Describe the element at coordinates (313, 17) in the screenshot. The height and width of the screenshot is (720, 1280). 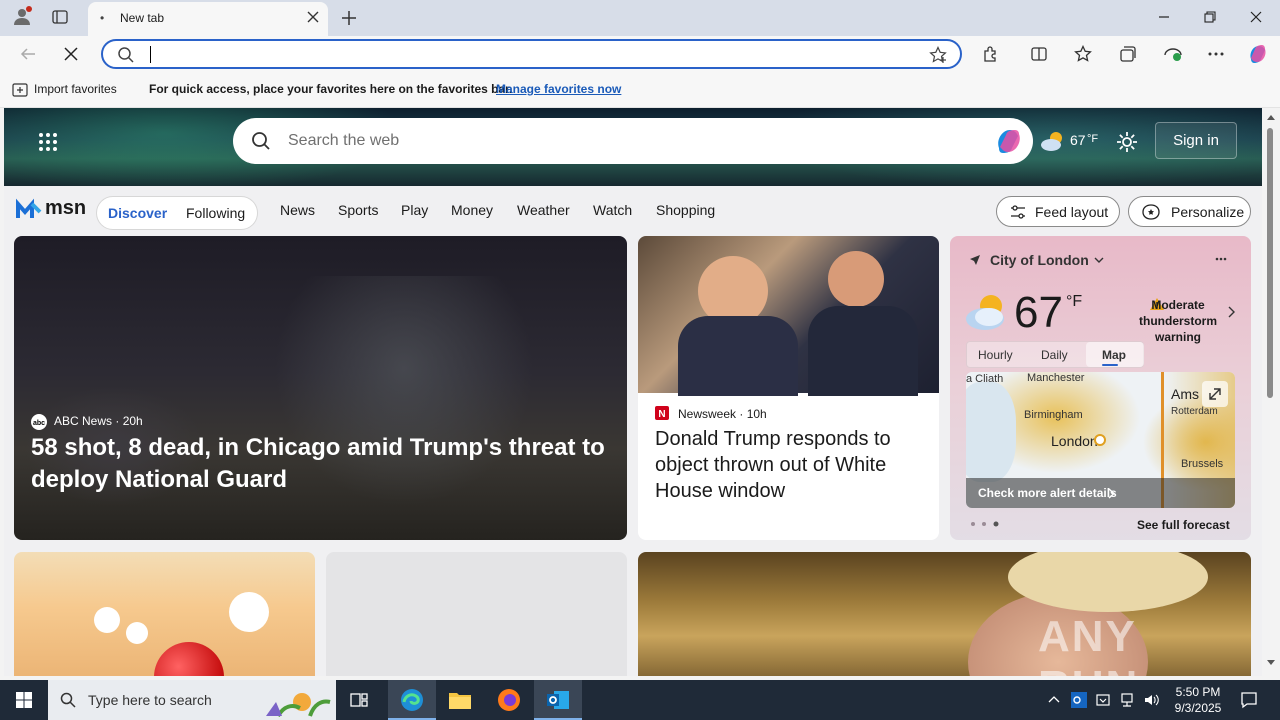
I see `close-tab-icon` at that location.